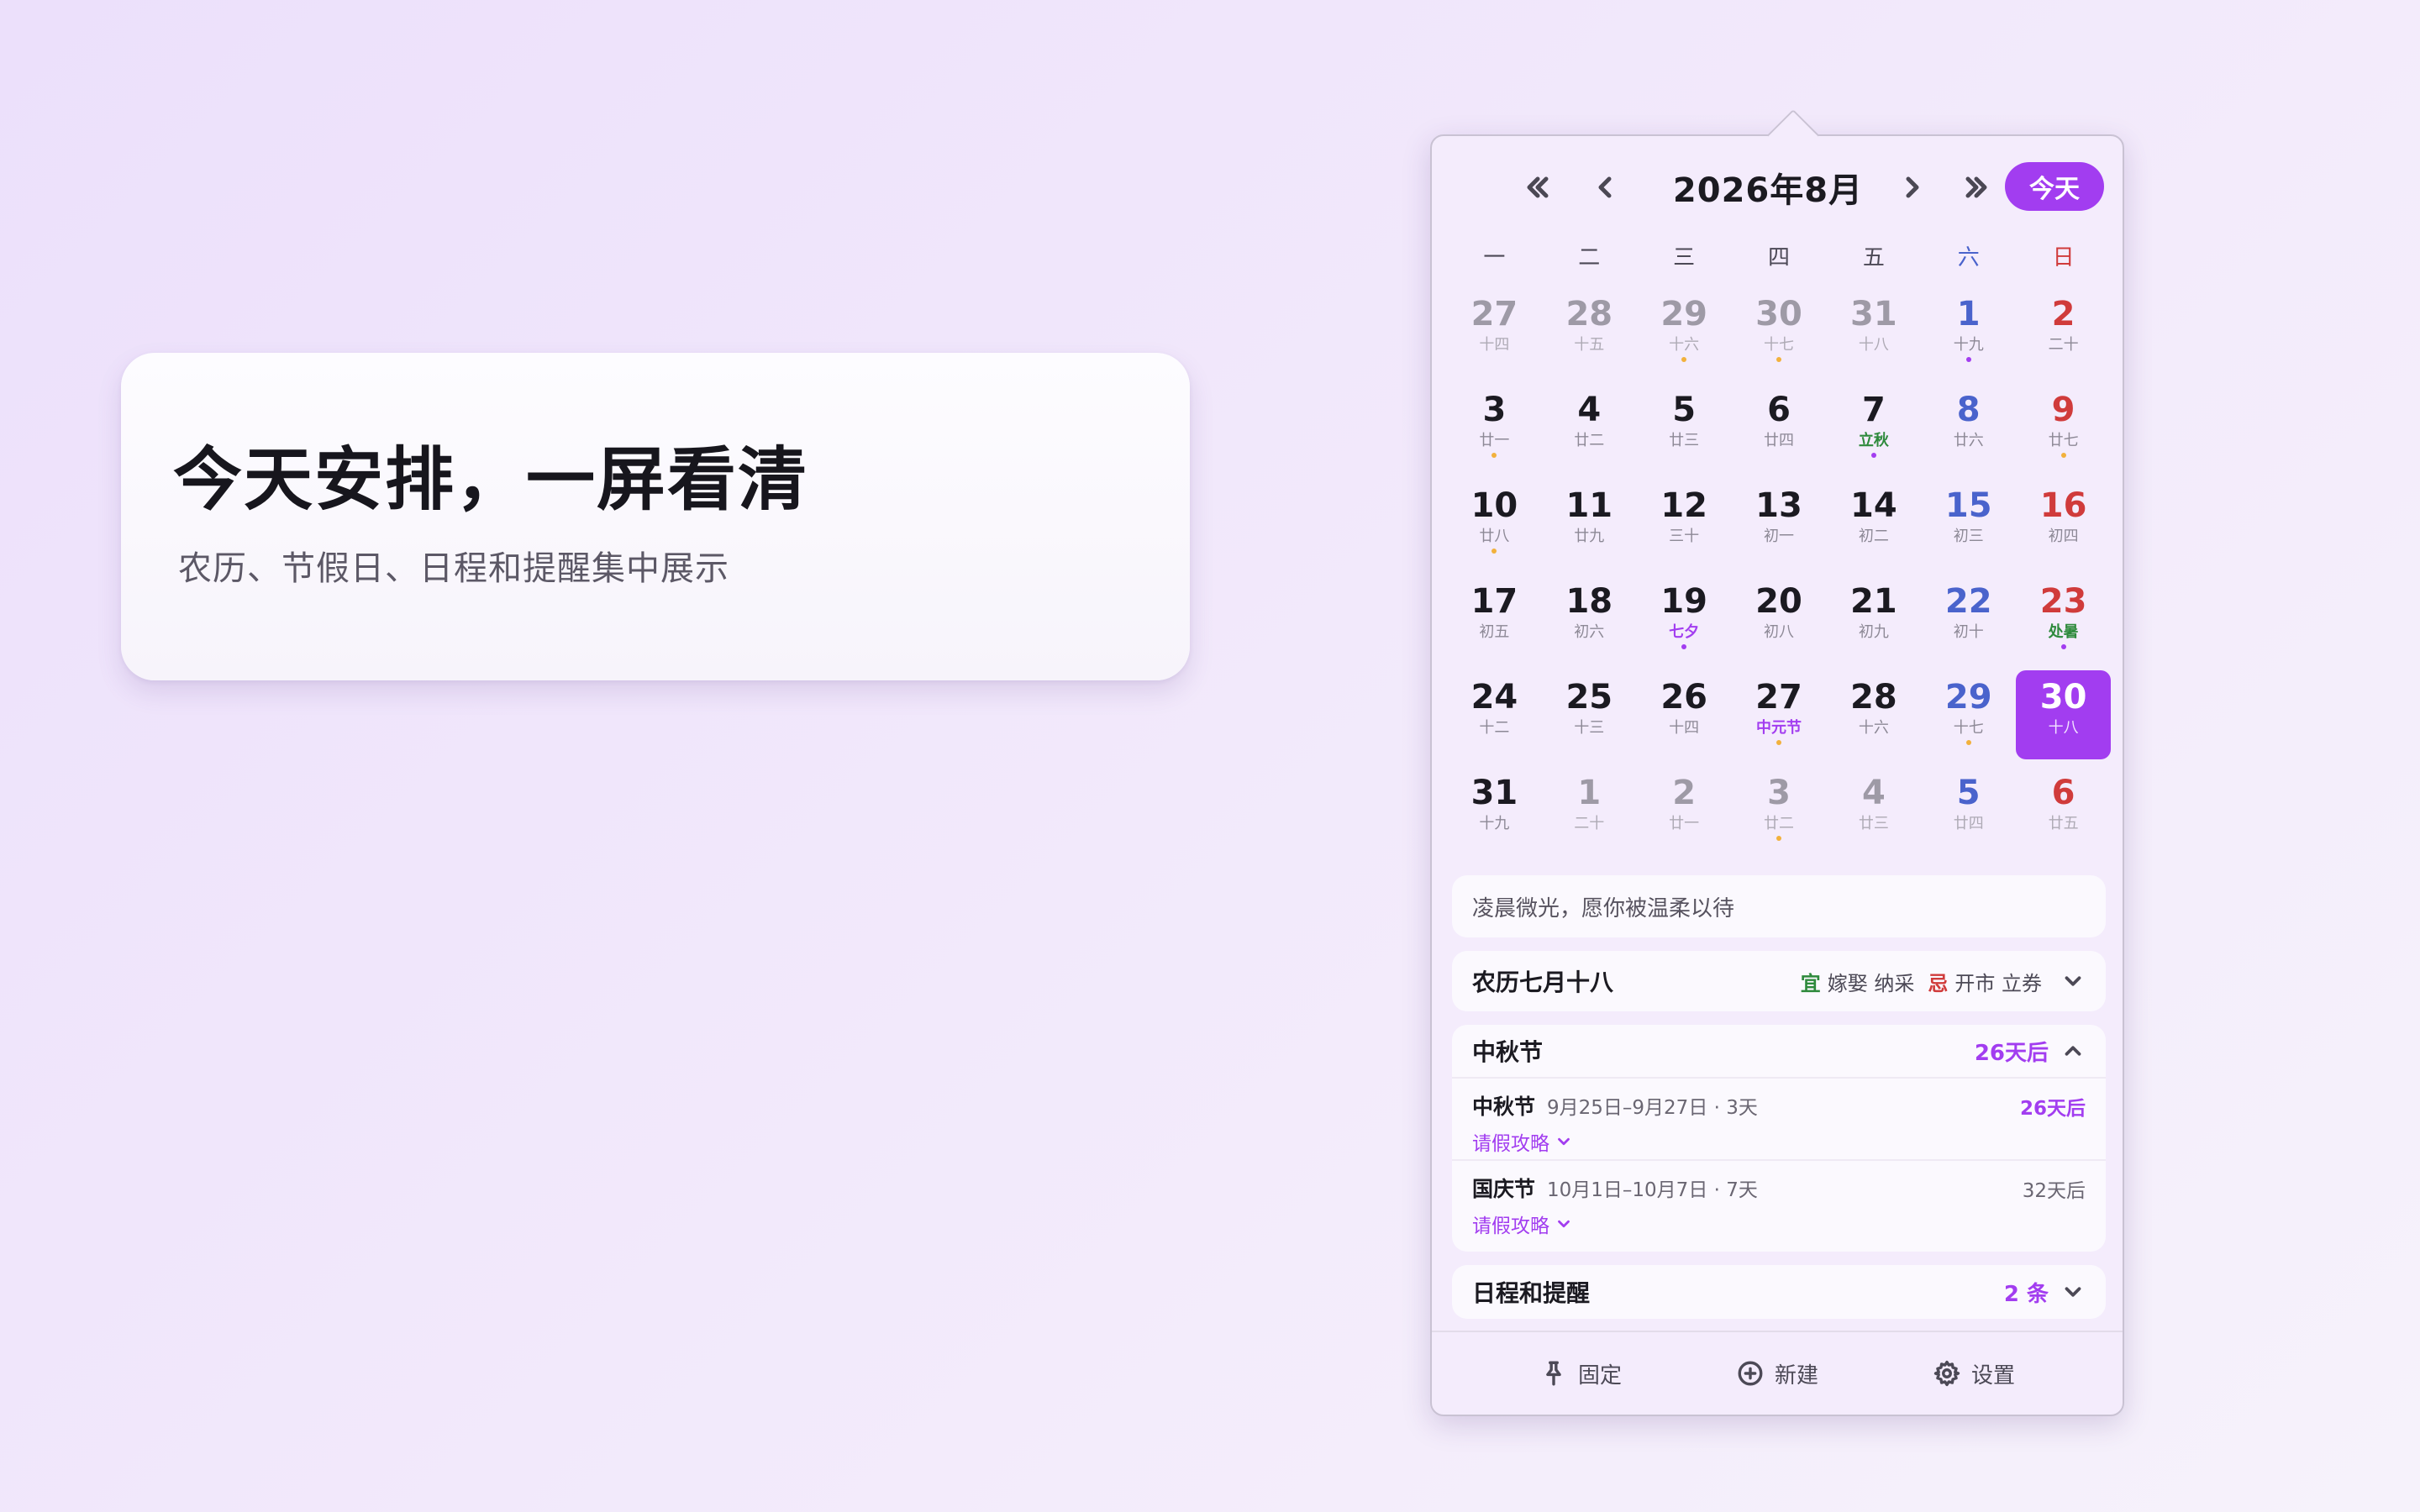 This screenshot has height=1512, width=2420. What do you see at coordinates (2011, 1053) in the screenshot?
I see `holiday-countdown-value: 26天后` at bounding box center [2011, 1053].